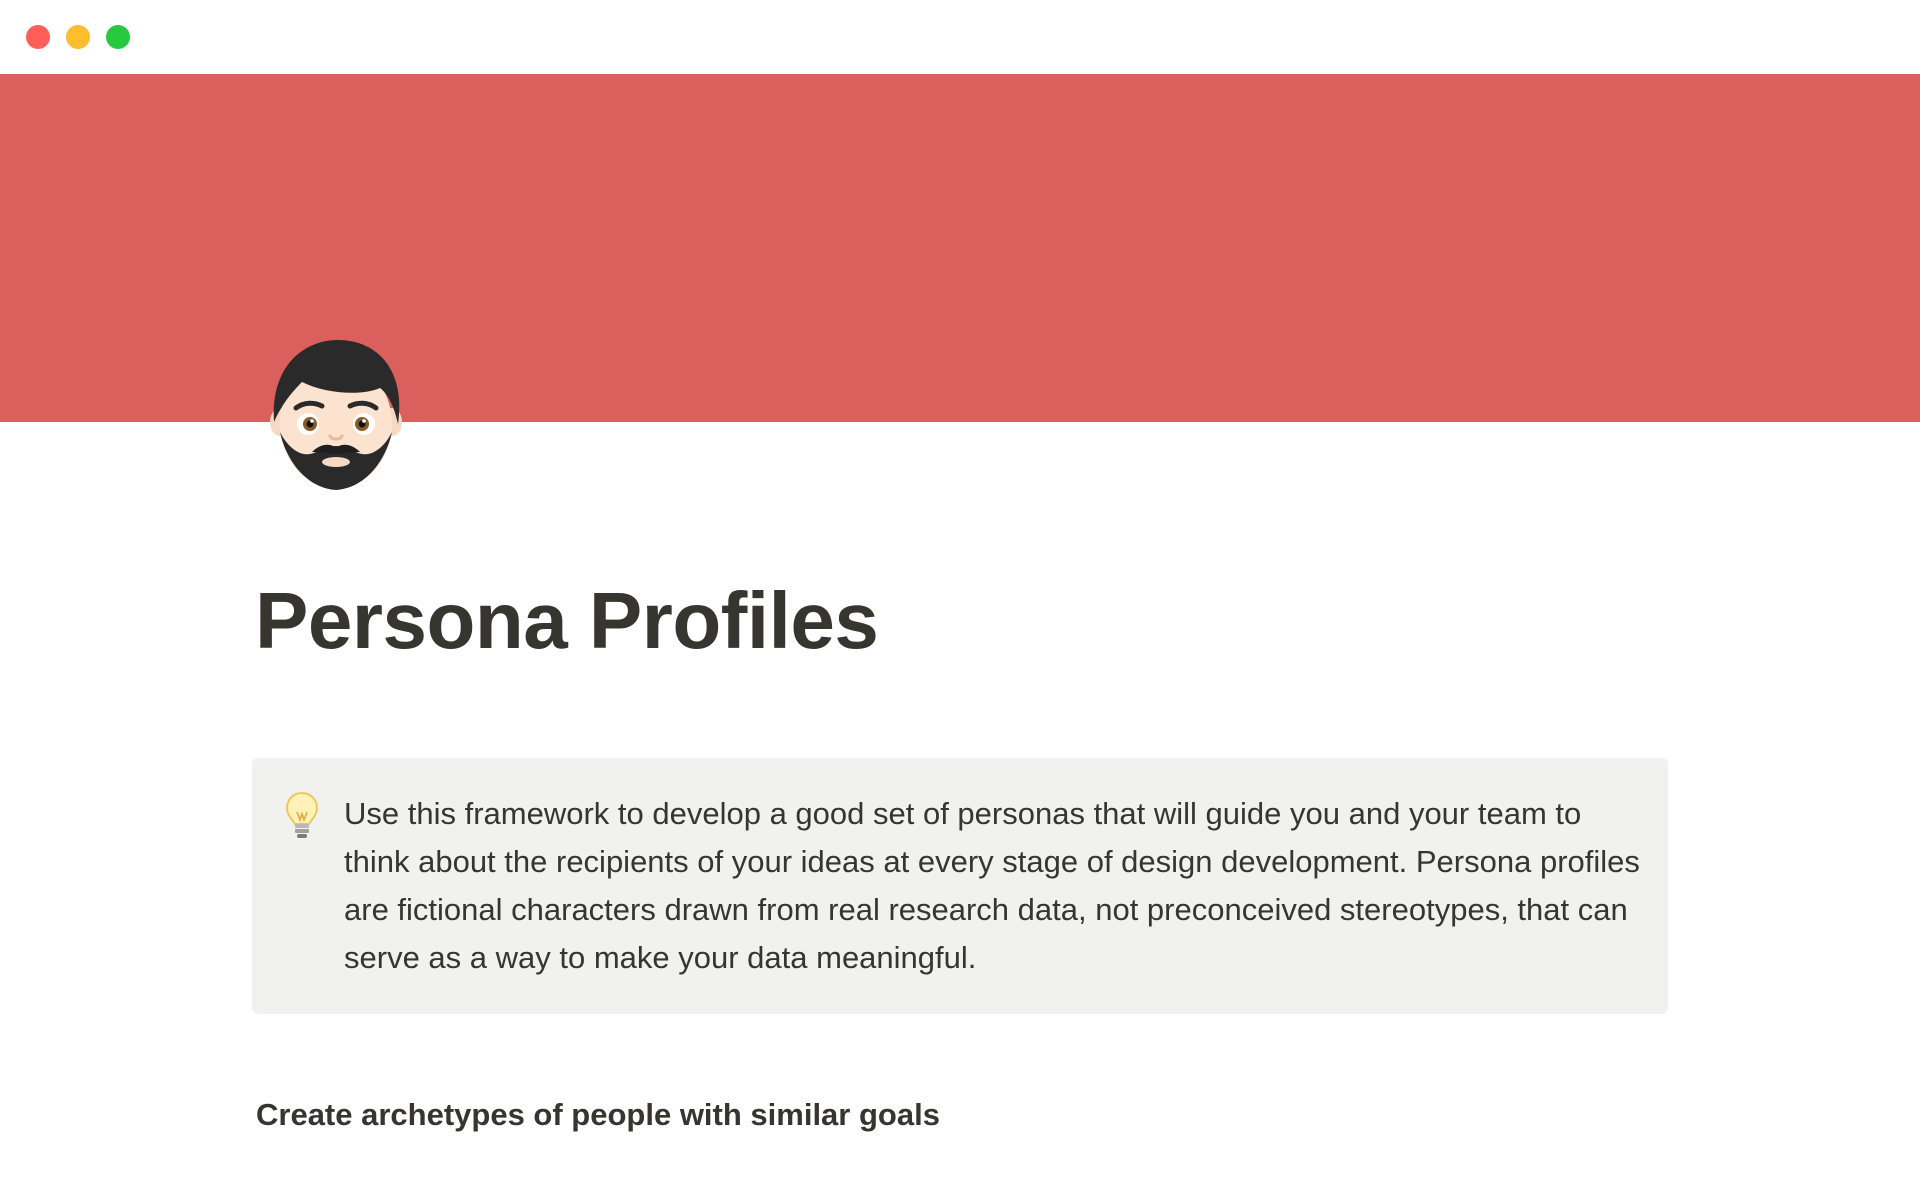  I want to click on page-title: Persona Profiles, so click(567, 621).